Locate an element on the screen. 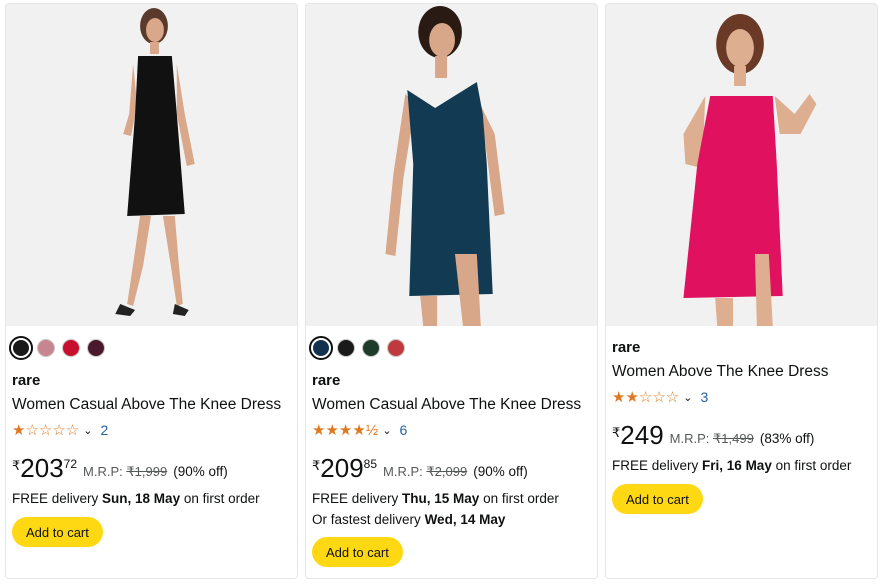 This screenshot has height=585, width=882. discount: (83% off) is located at coordinates (787, 438).